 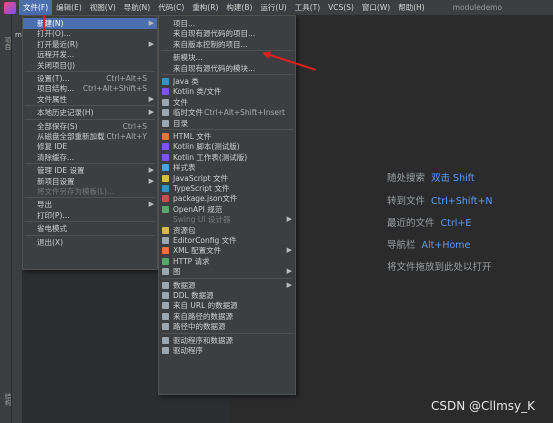 What do you see at coordinates (69, 7) in the screenshot?
I see `menu-1: 编辑(E)` at bounding box center [69, 7].